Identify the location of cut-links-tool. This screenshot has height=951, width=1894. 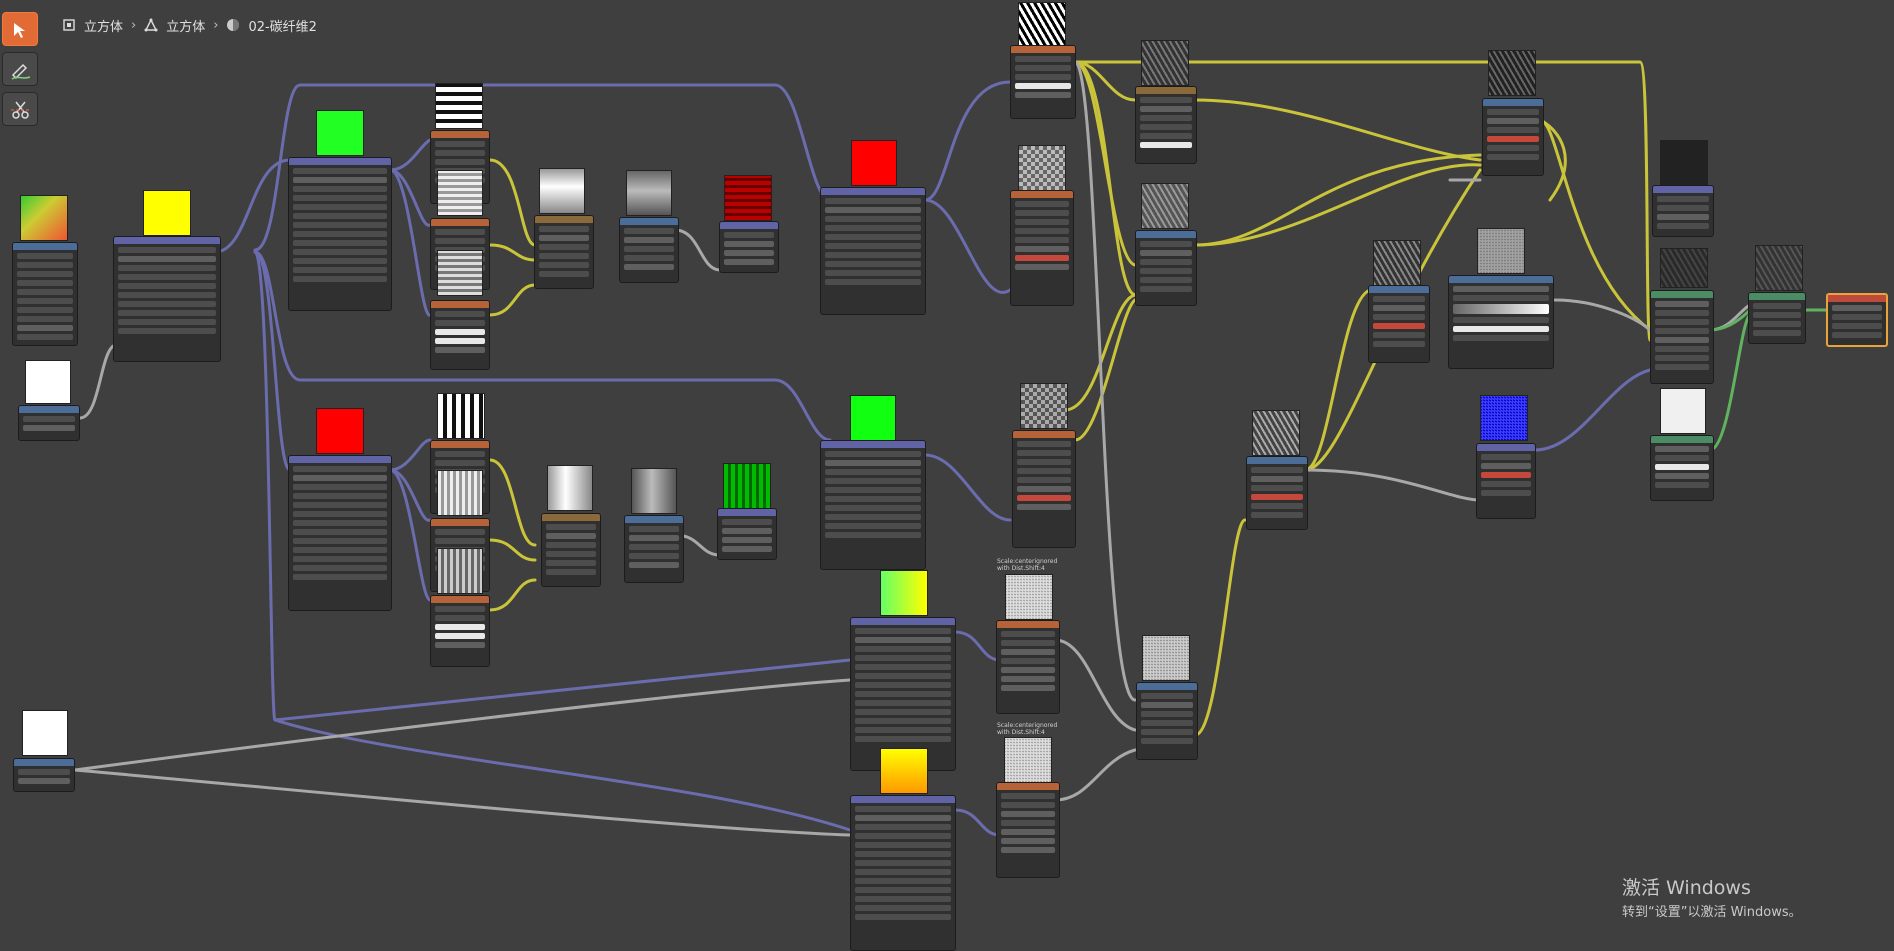
(20, 109).